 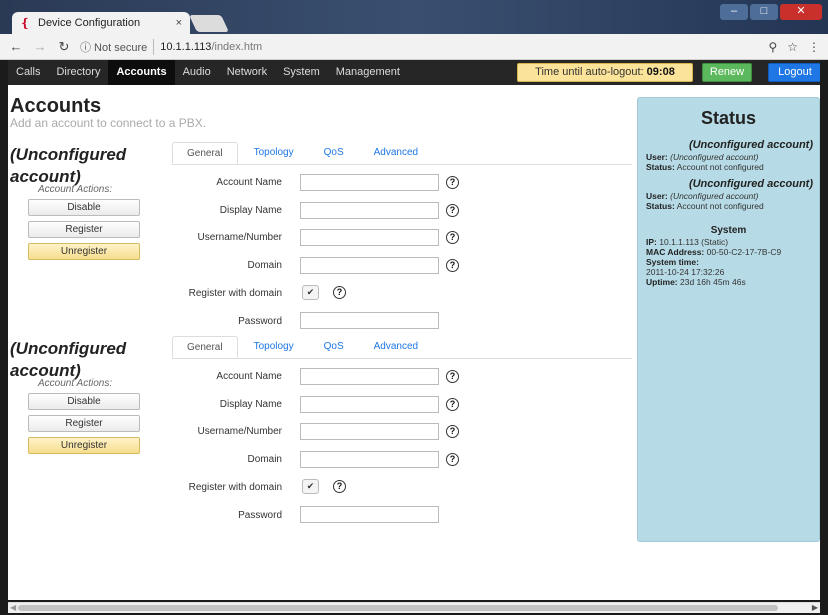 What do you see at coordinates (728, 155) in the screenshot?
I see `status-account: (Unconfigured account) User` at bounding box center [728, 155].